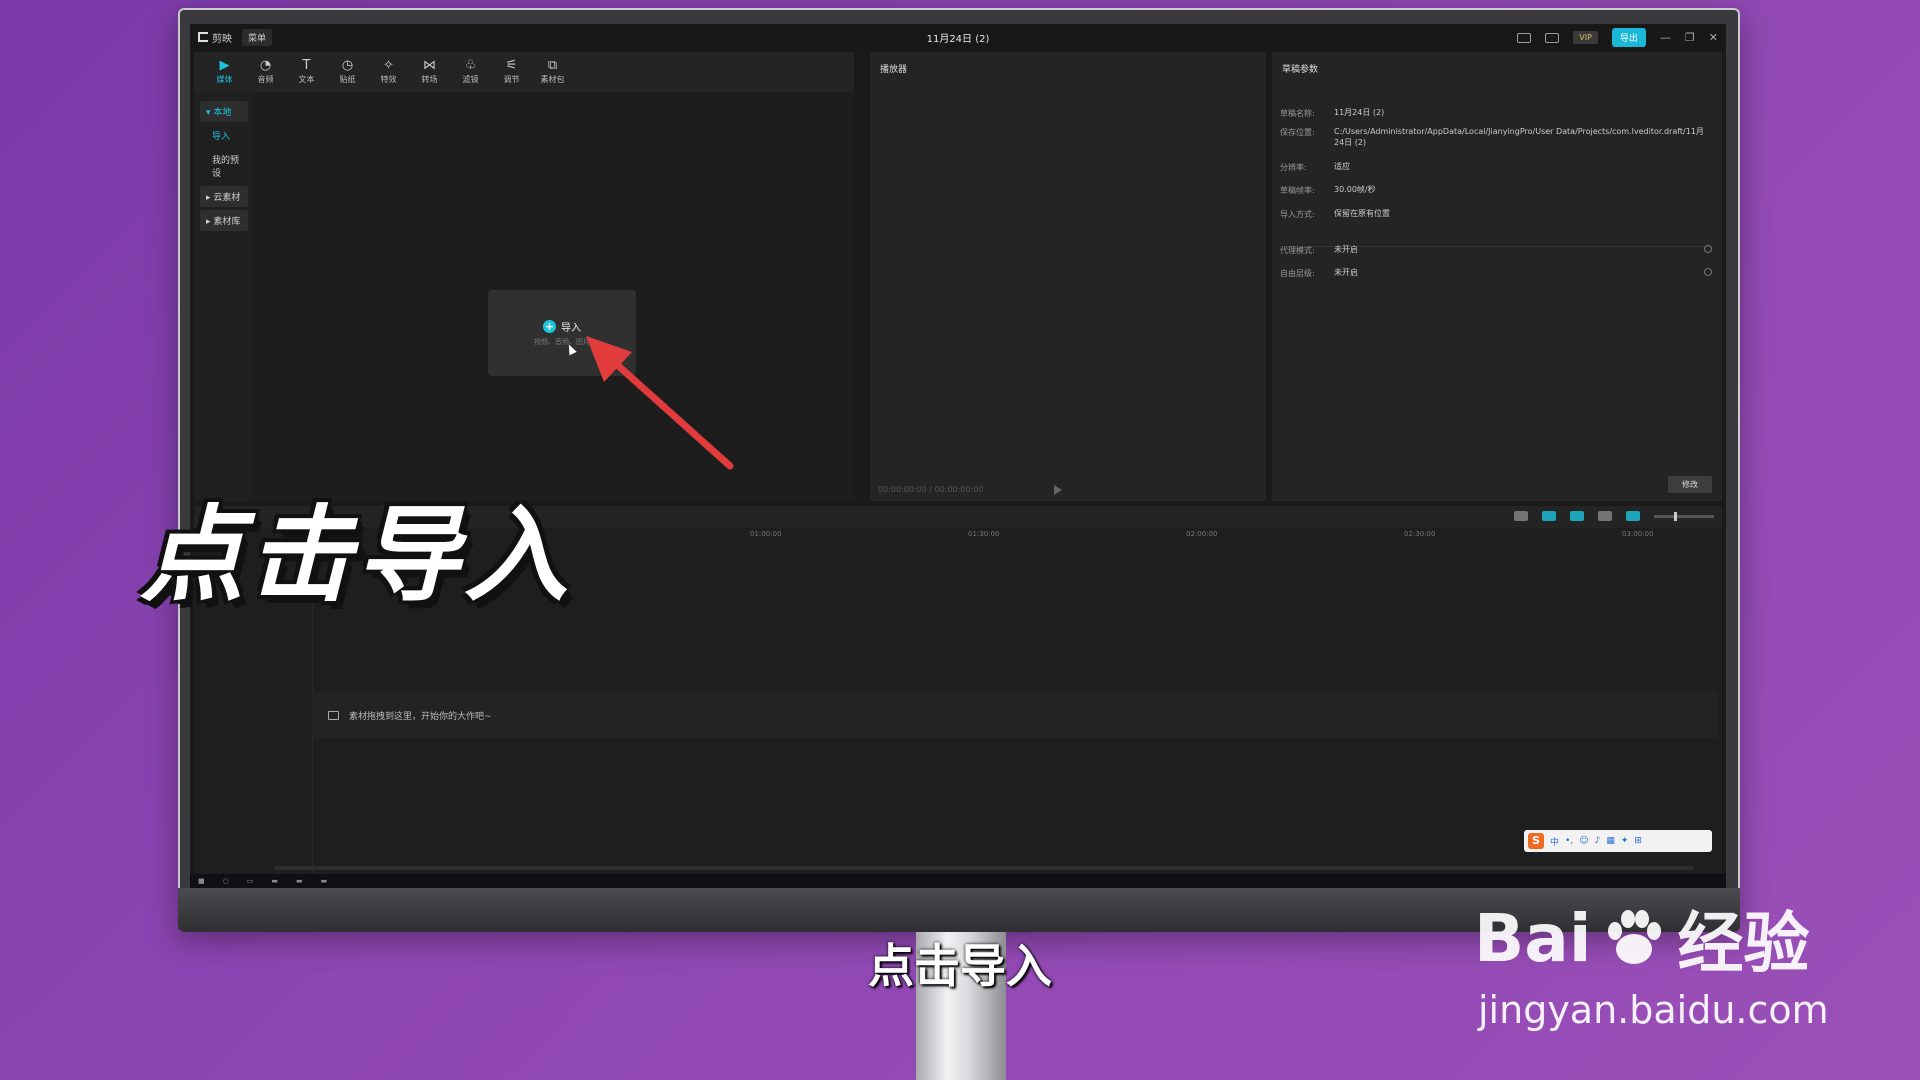  I want to click on baidu-paw-icon, so click(1635, 937).